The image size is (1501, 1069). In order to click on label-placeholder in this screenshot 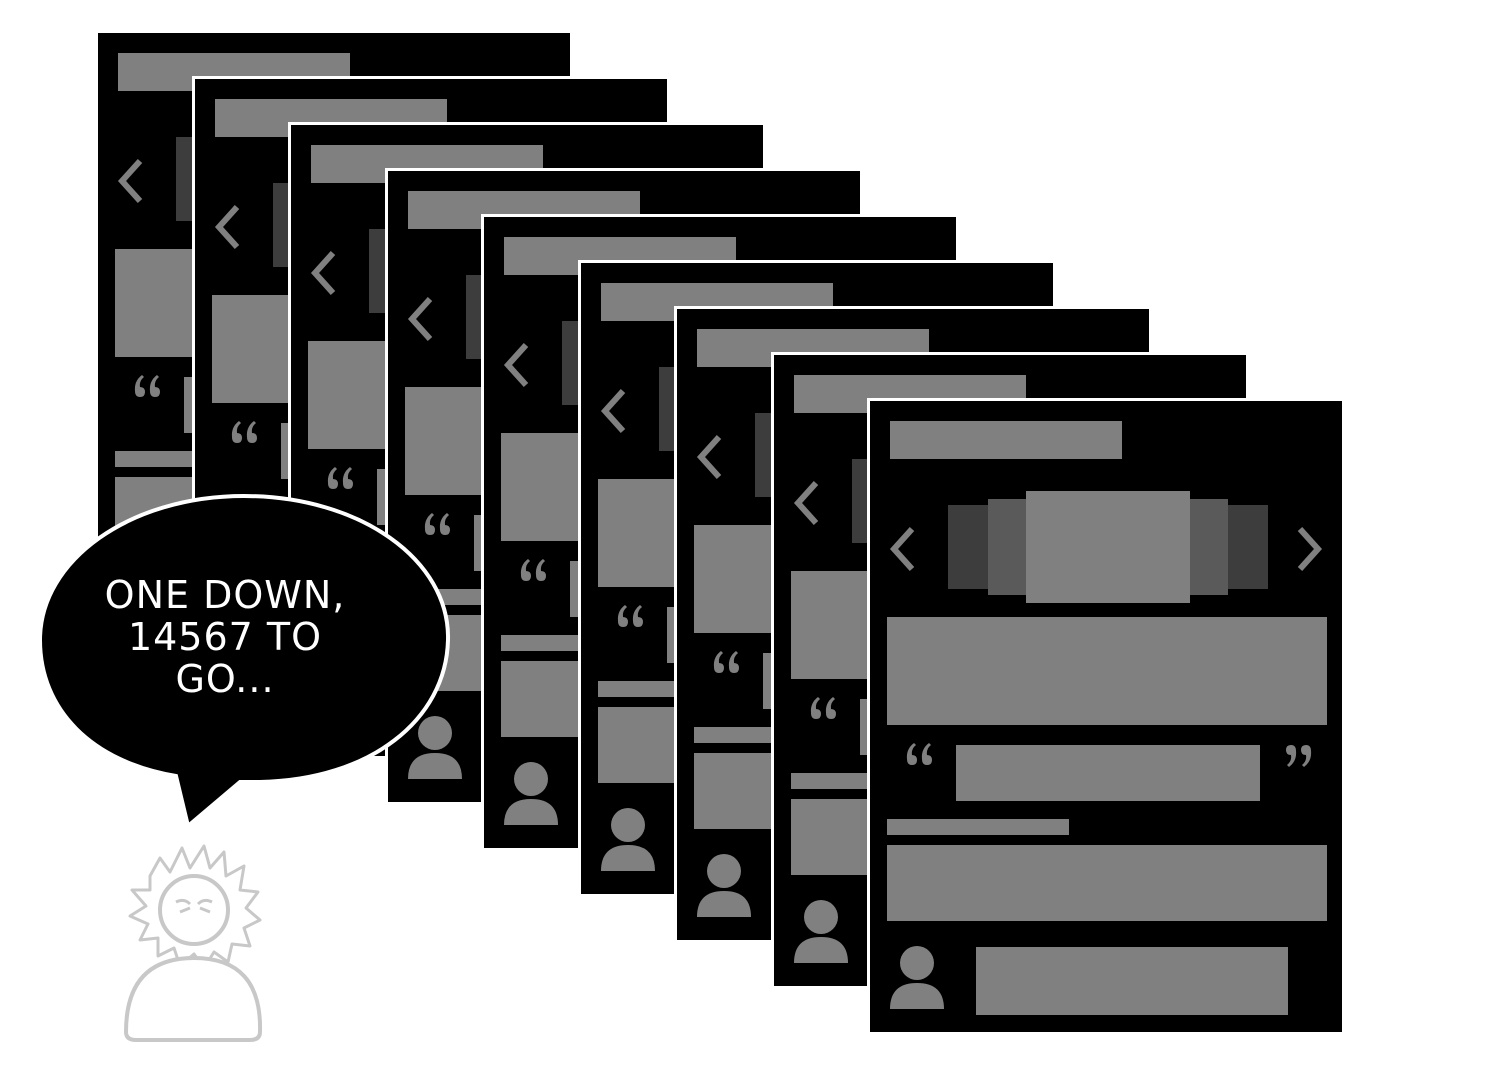, I will do `click(978, 827)`.